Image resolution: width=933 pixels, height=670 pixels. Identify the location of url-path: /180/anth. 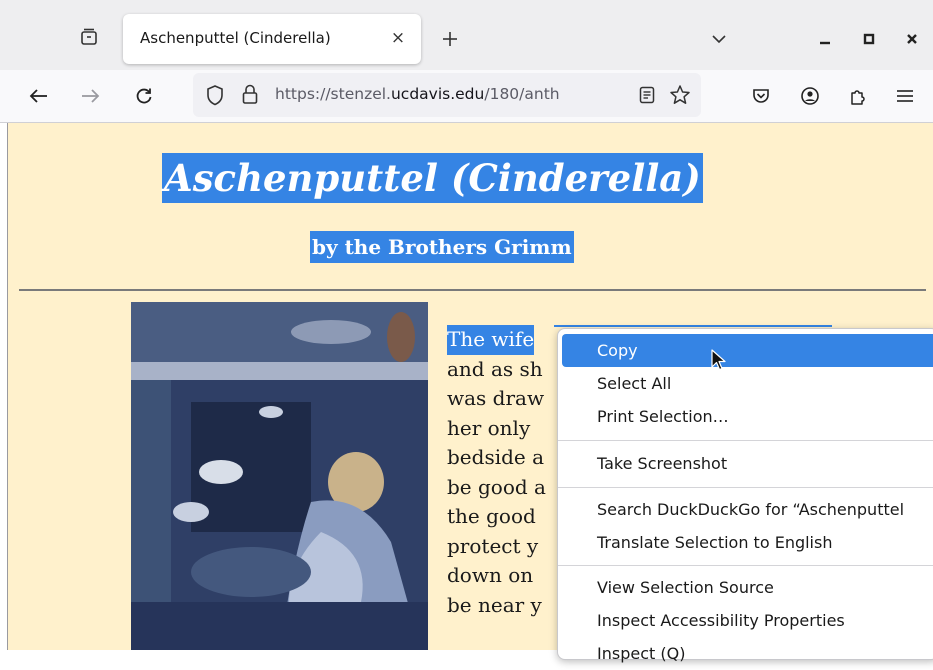
(522, 94).